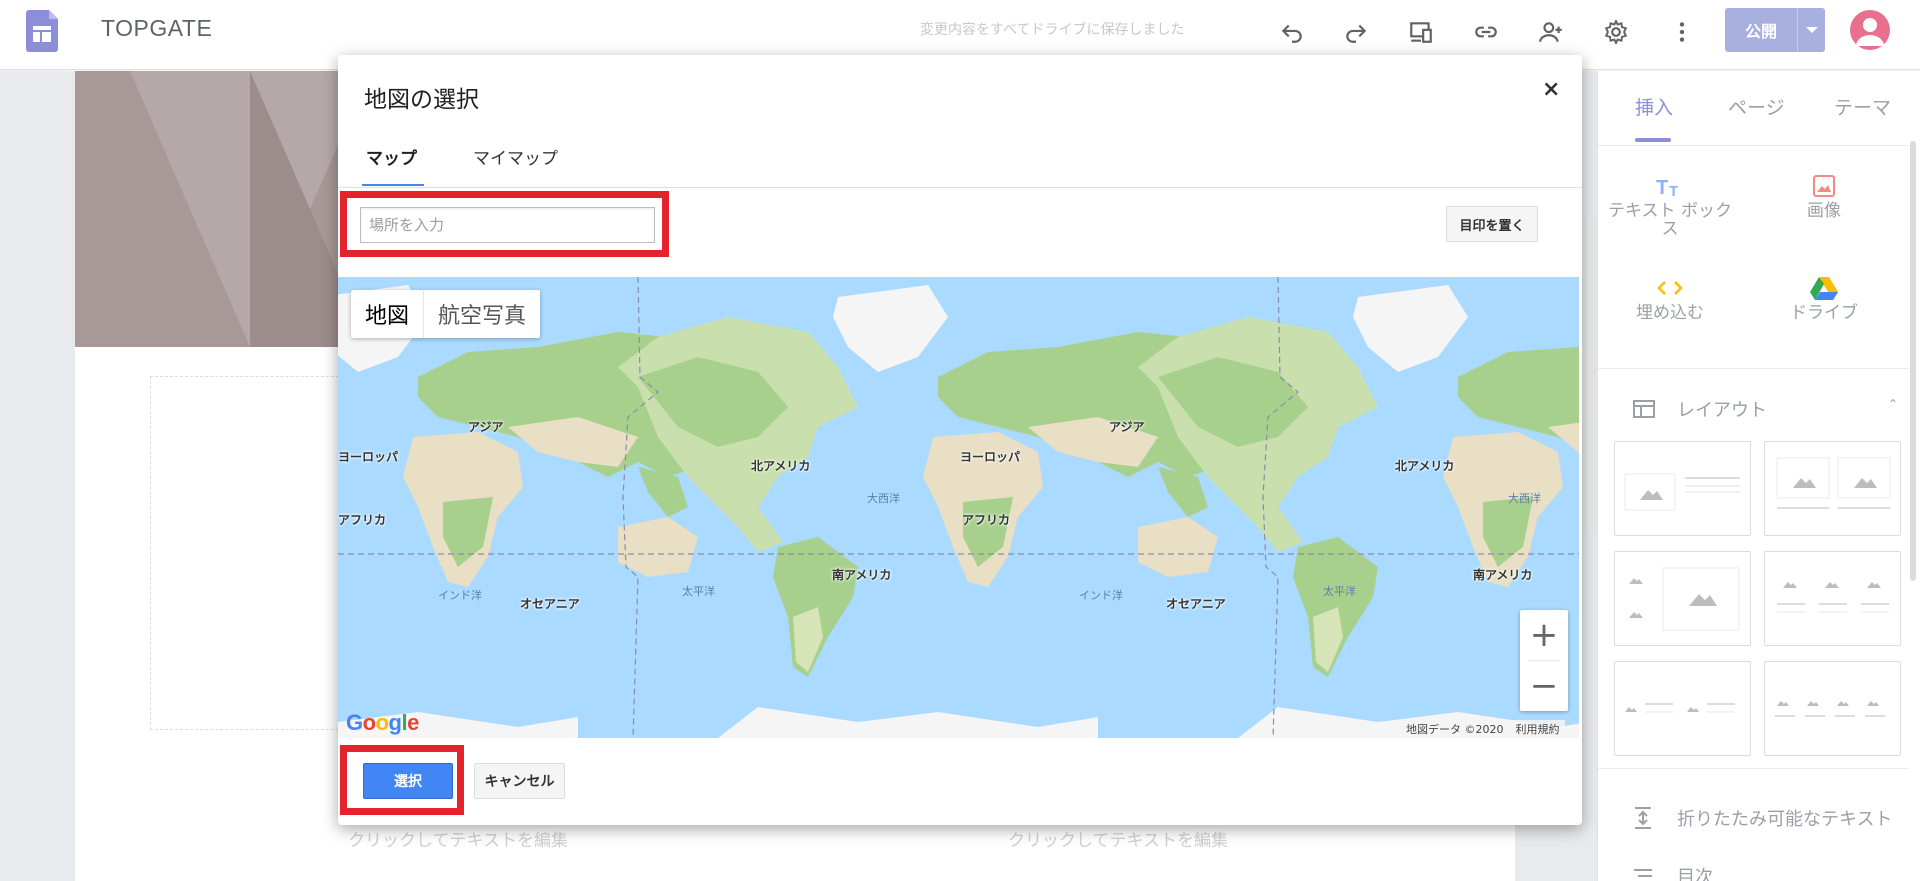 The image size is (1920, 881). Describe the element at coordinates (1824, 288) in the screenshot. I see `drive-icon` at that location.